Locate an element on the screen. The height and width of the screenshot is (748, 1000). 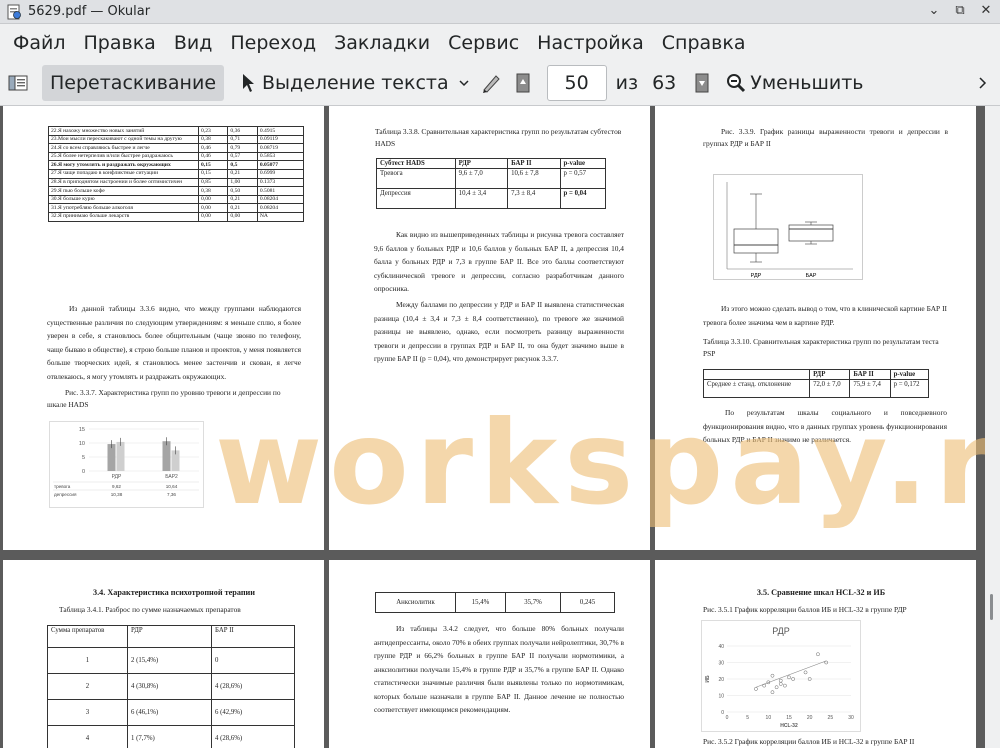
table-cell: 0 is located at coordinates (253, 660).